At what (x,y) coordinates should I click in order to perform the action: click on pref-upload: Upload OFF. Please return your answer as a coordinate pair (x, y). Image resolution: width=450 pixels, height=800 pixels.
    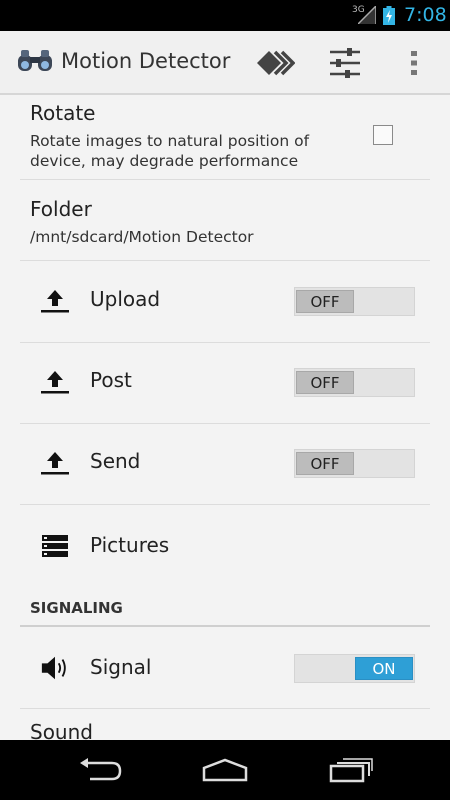
    Looking at the image, I should click on (225, 302).